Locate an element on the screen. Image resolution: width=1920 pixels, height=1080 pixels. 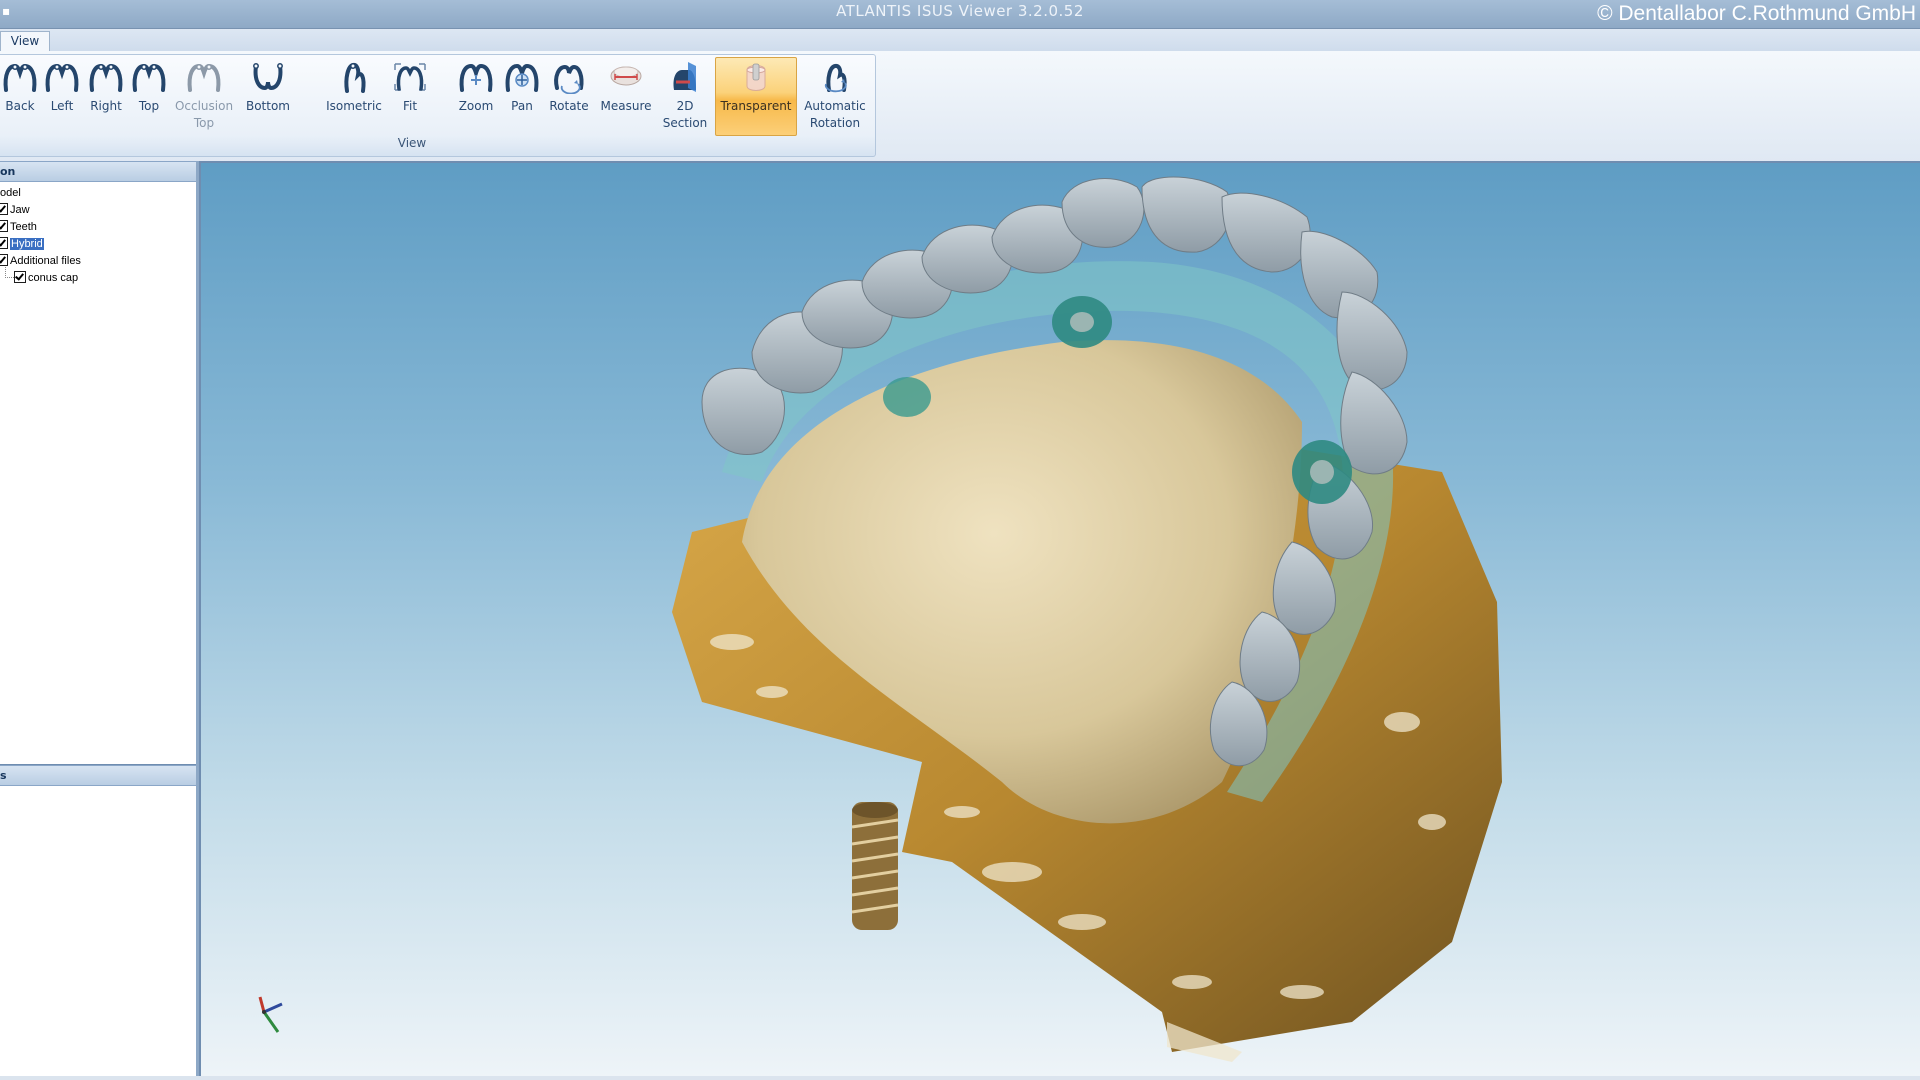
additional-files-checkbox is located at coordinates (4, 260).